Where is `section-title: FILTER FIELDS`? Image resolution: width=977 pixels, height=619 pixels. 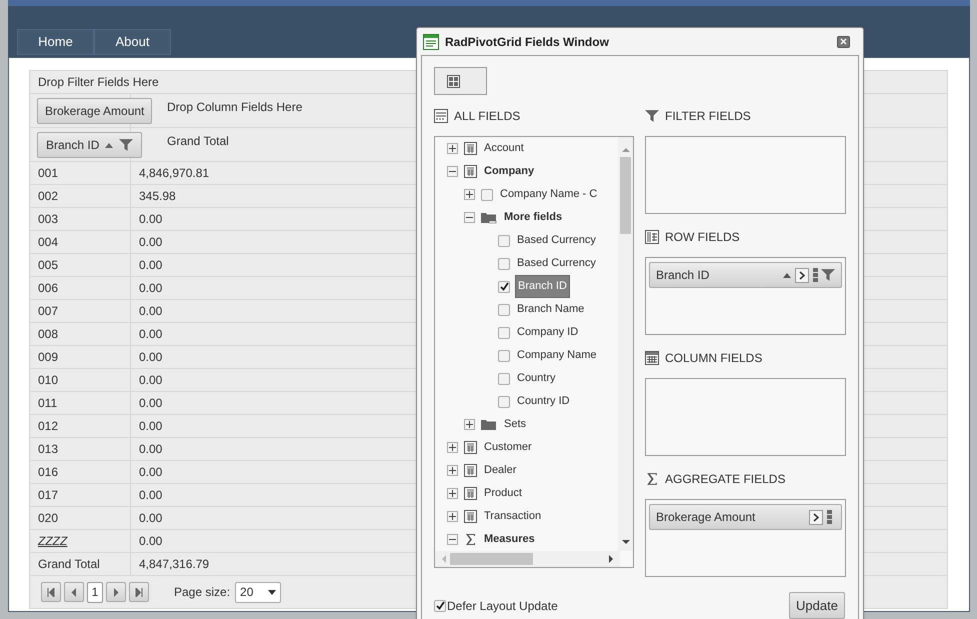 section-title: FILTER FIELDS is located at coordinates (708, 116).